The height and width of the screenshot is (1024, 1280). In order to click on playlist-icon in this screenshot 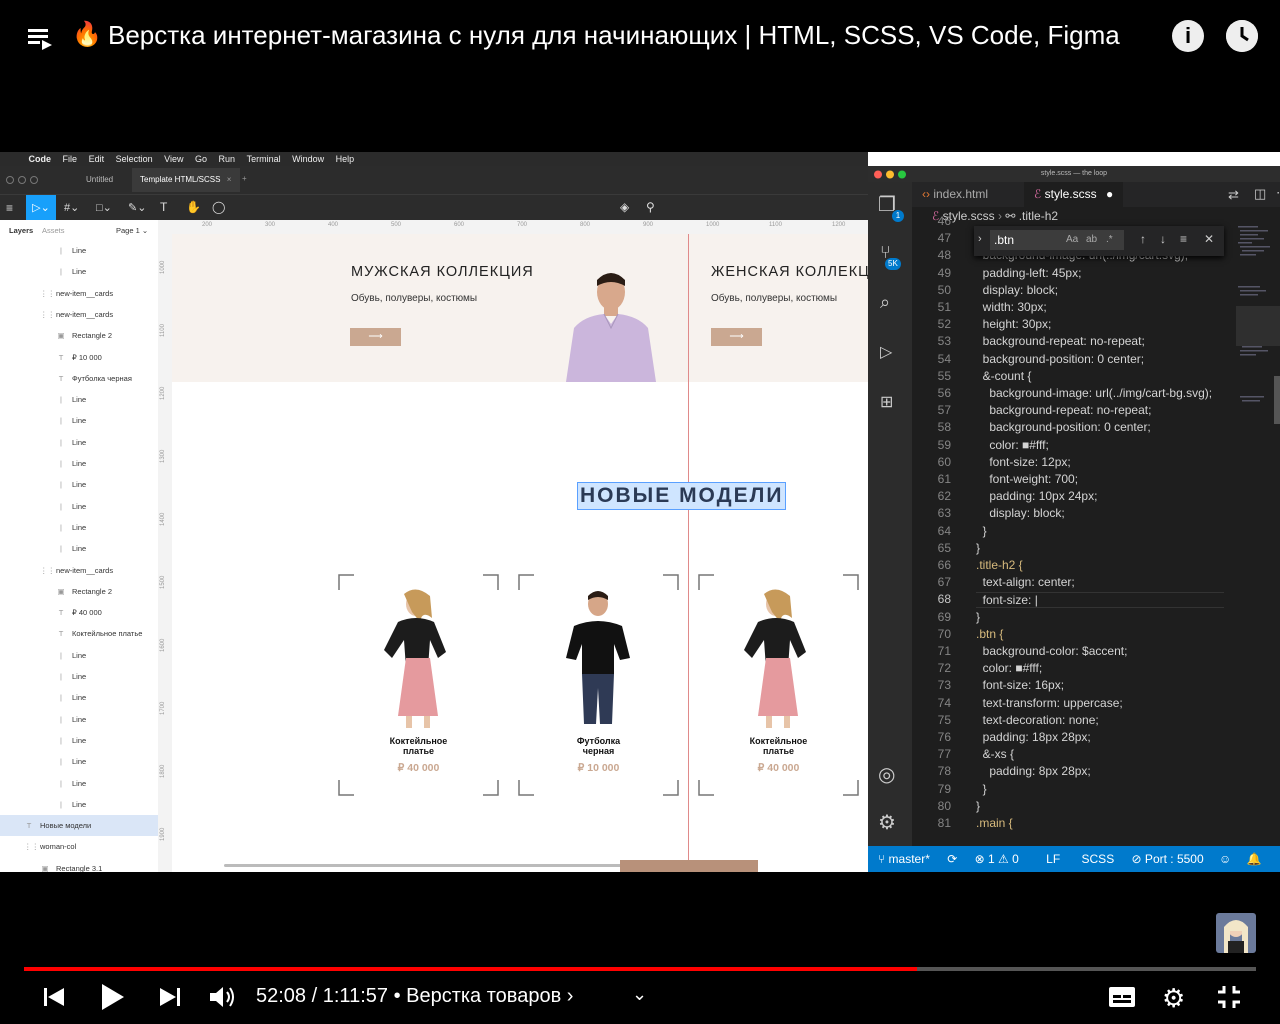, I will do `click(40, 38)`.